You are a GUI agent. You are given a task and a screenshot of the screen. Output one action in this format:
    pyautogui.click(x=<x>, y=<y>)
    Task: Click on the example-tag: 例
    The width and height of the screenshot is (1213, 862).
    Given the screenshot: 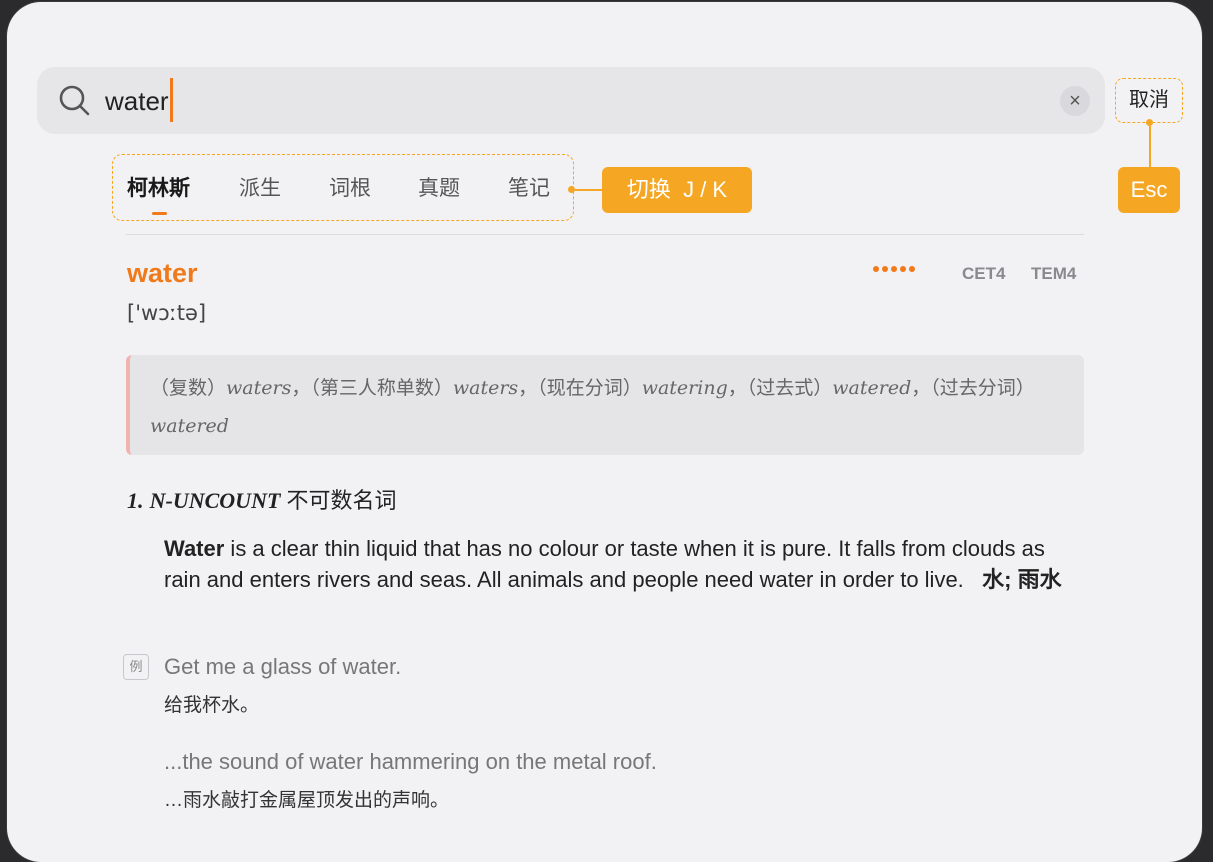 What is the action you would take?
    pyautogui.click(x=136, y=667)
    